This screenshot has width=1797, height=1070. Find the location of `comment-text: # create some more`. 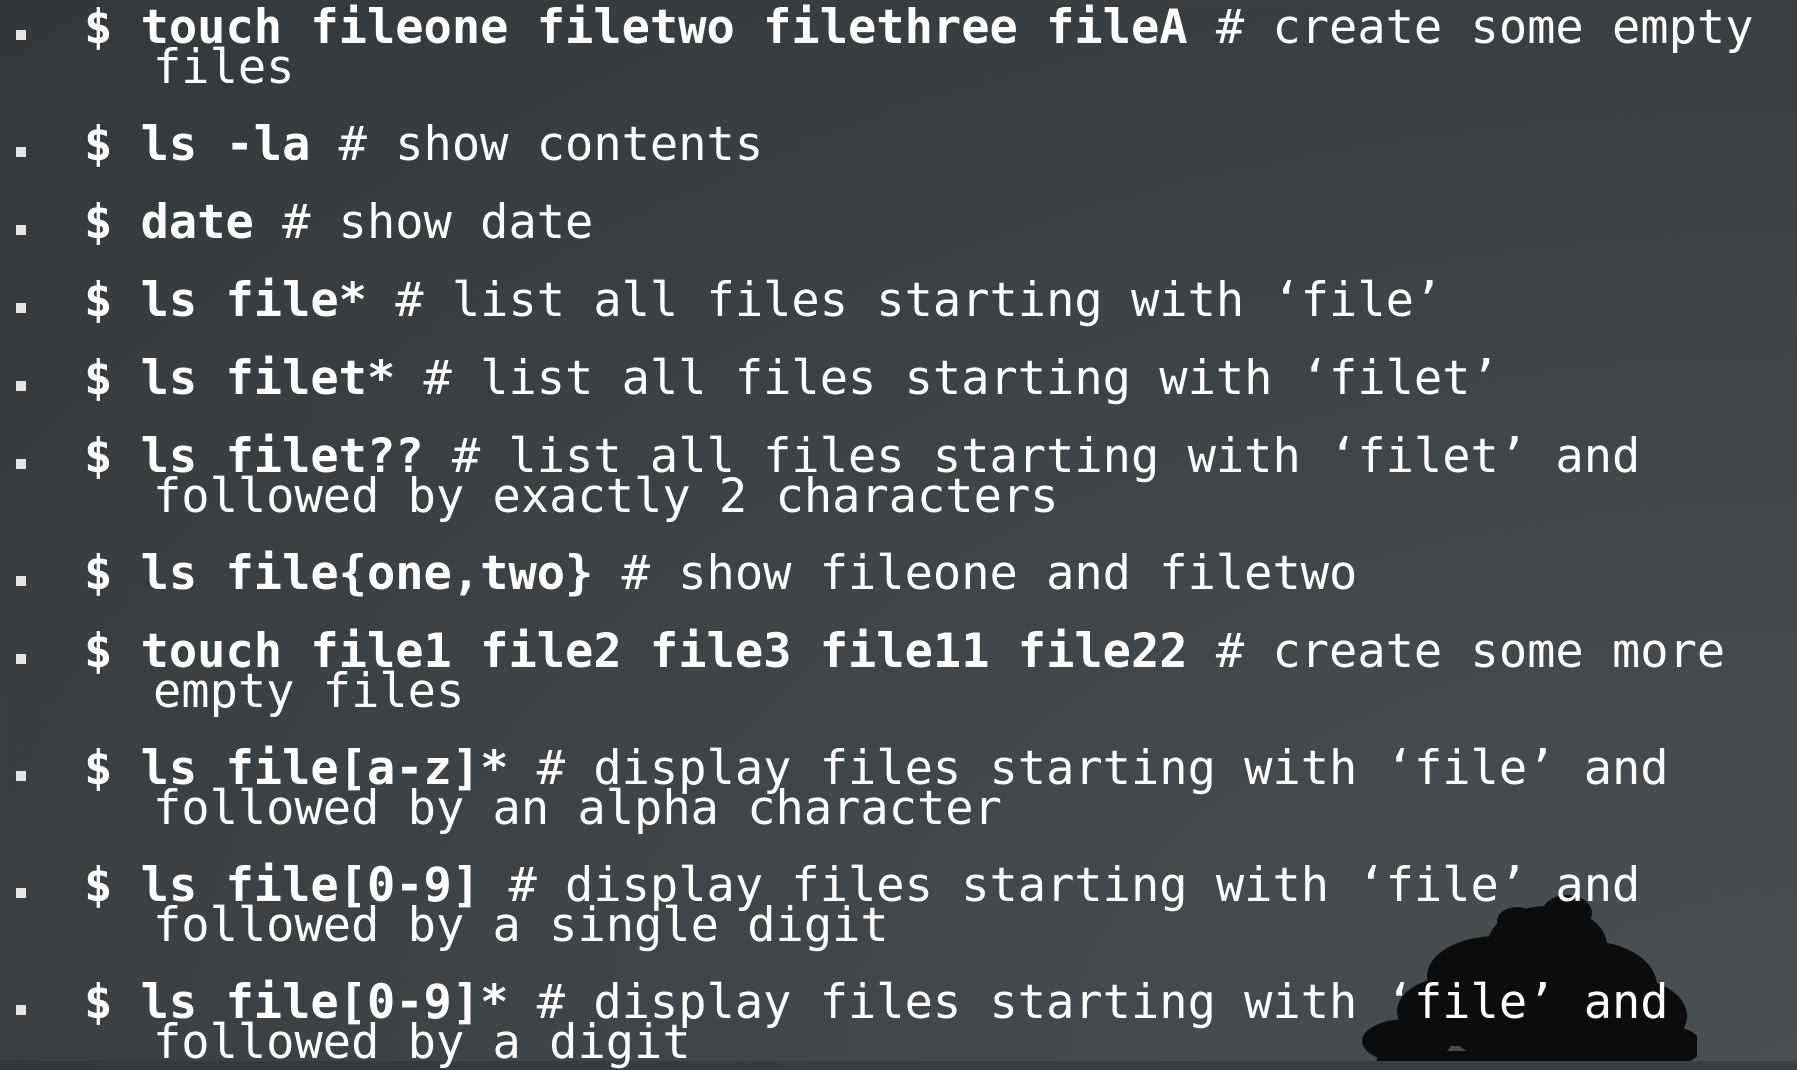

comment-text: # create some more is located at coordinates (1456, 651).